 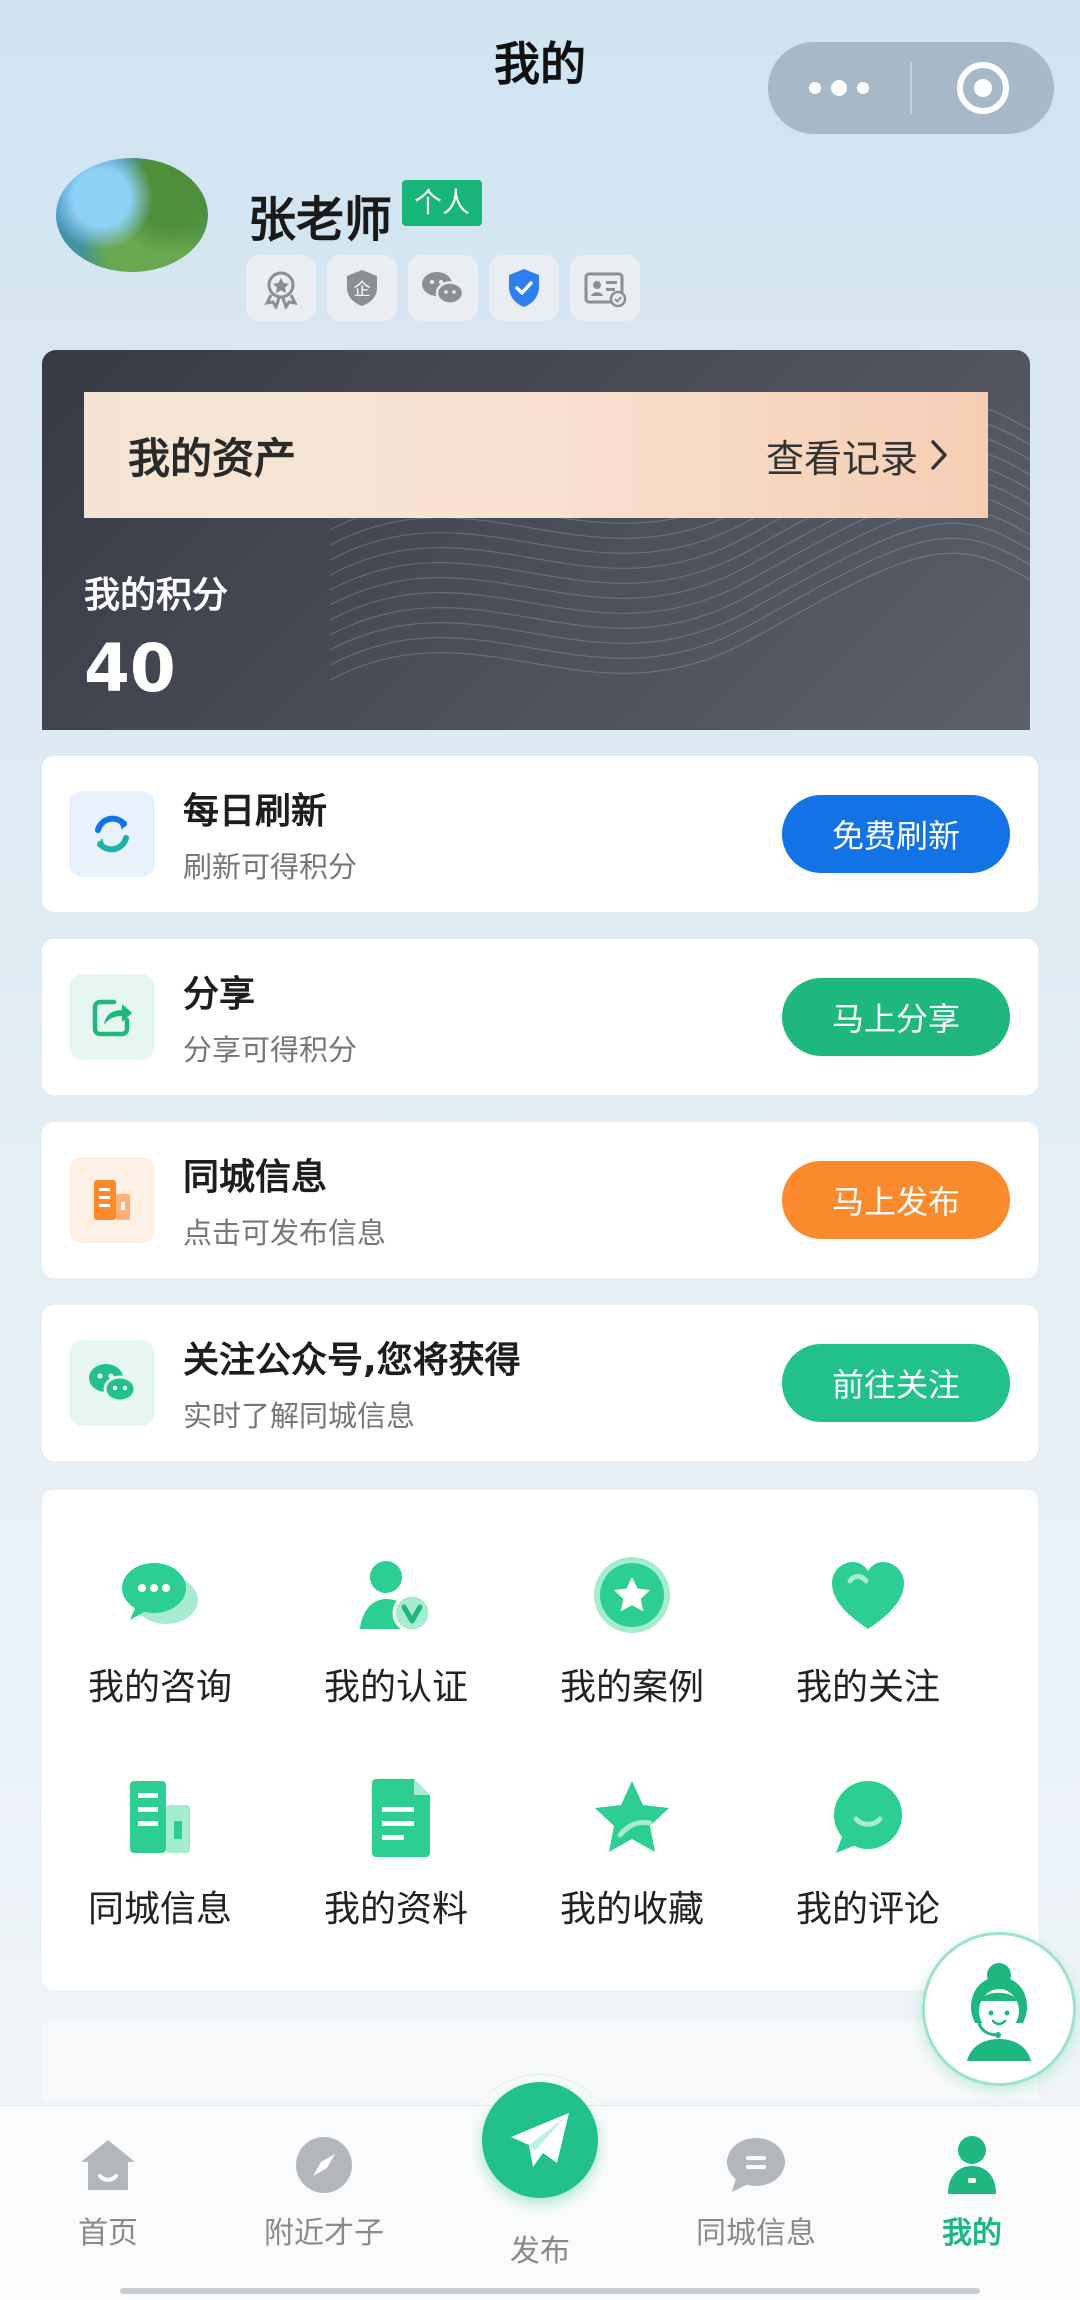 I want to click on tab-mine: 我的, so click(x=972, y=2193).